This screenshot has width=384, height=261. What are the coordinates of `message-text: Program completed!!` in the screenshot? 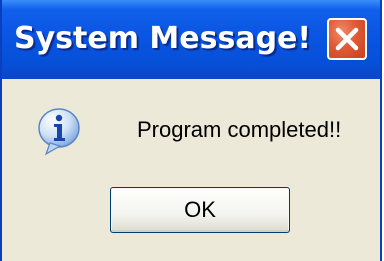 It's located at (239, 129).